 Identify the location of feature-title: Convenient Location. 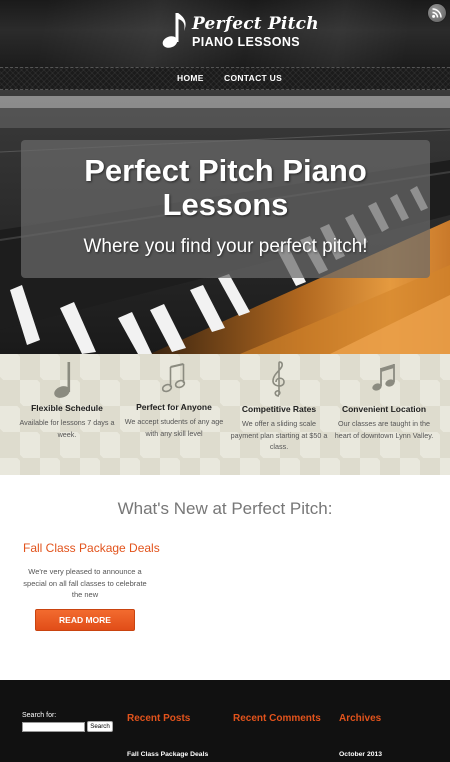
(384, 409).